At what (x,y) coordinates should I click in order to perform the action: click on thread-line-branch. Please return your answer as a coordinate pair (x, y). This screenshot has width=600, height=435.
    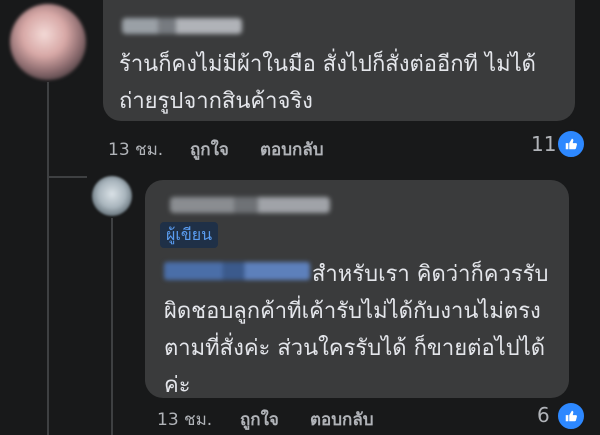
    Looking at the image, I should click on (67, 177).